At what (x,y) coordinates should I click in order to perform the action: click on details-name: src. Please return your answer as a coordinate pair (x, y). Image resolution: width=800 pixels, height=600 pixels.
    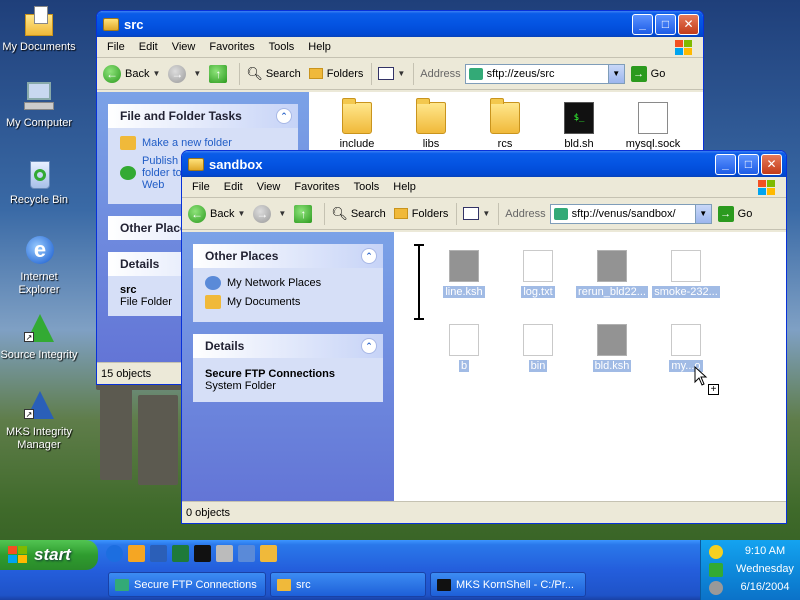
    Looking at the image, I should click on (128, 290).